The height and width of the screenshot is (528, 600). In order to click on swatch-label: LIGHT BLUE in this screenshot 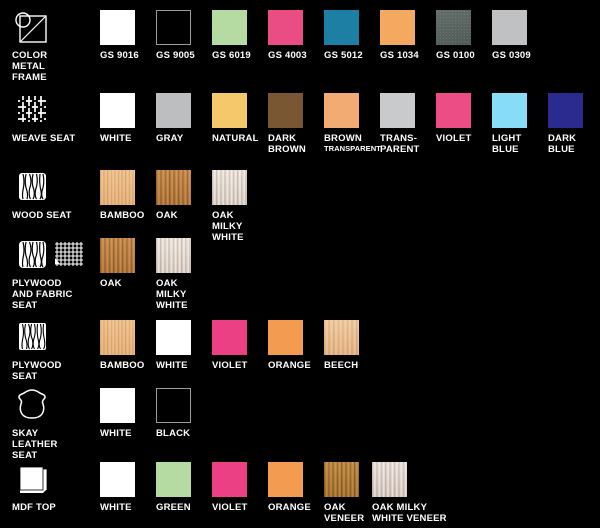, I will do `click(507, 144)`.